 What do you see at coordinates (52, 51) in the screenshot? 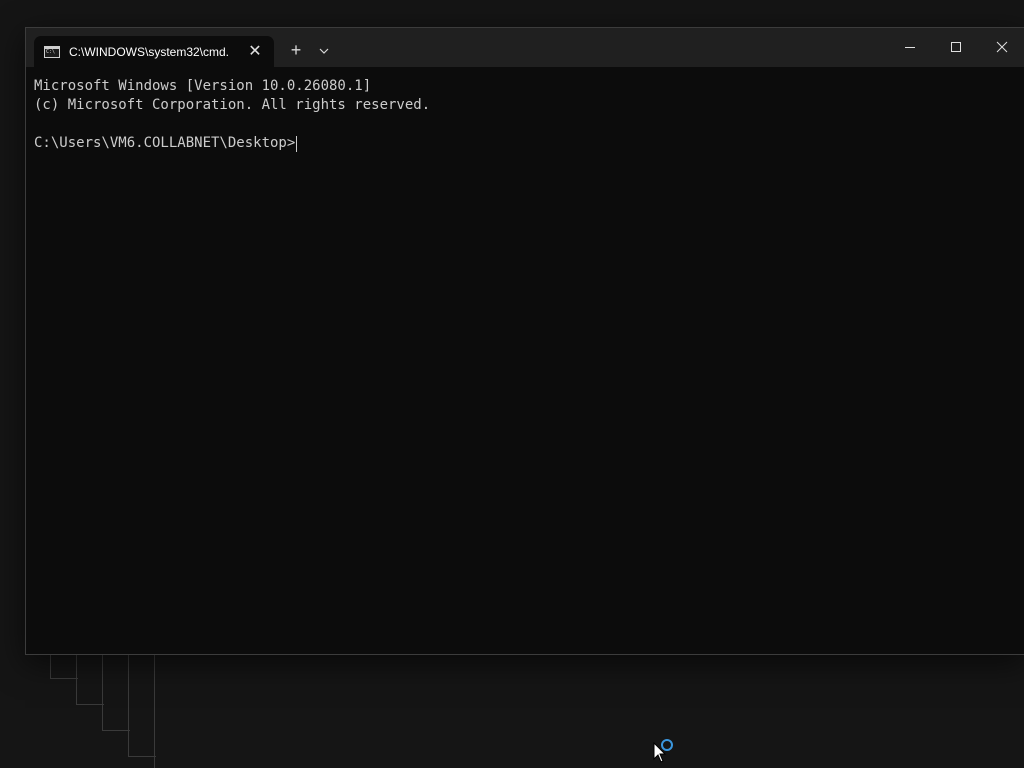
I see `cmd-icon` at bounding box center [52, 51].